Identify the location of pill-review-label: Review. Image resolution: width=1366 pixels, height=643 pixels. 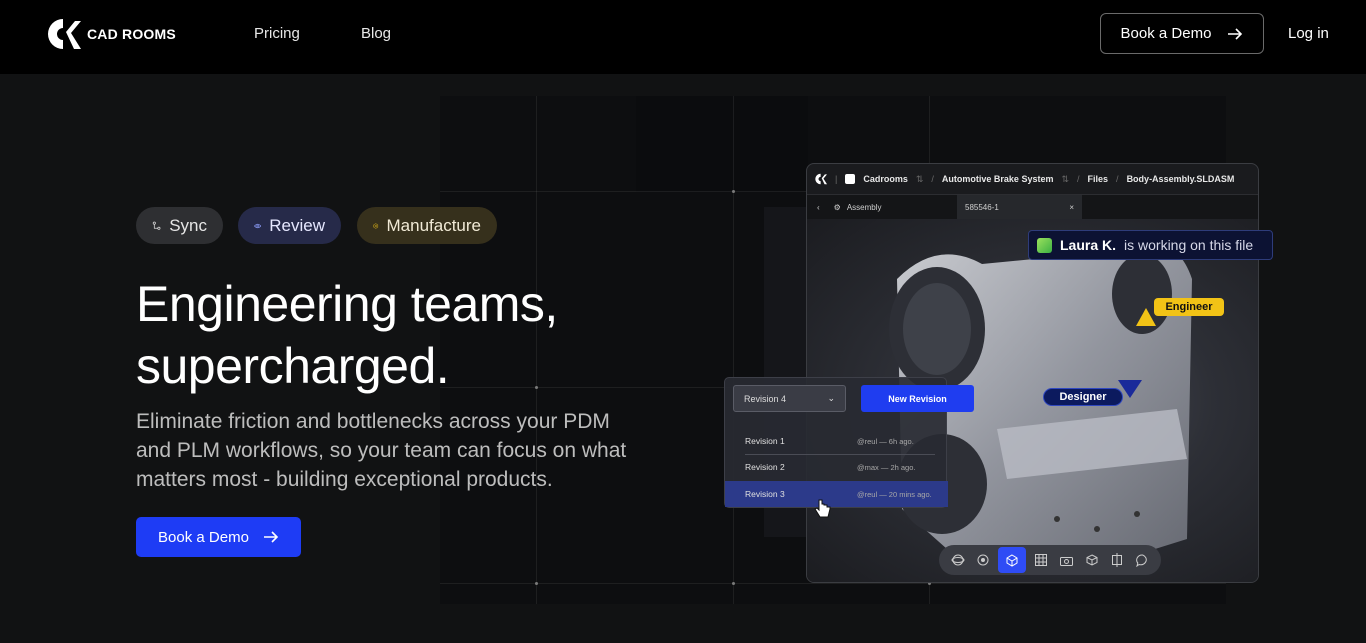
(297, 225).